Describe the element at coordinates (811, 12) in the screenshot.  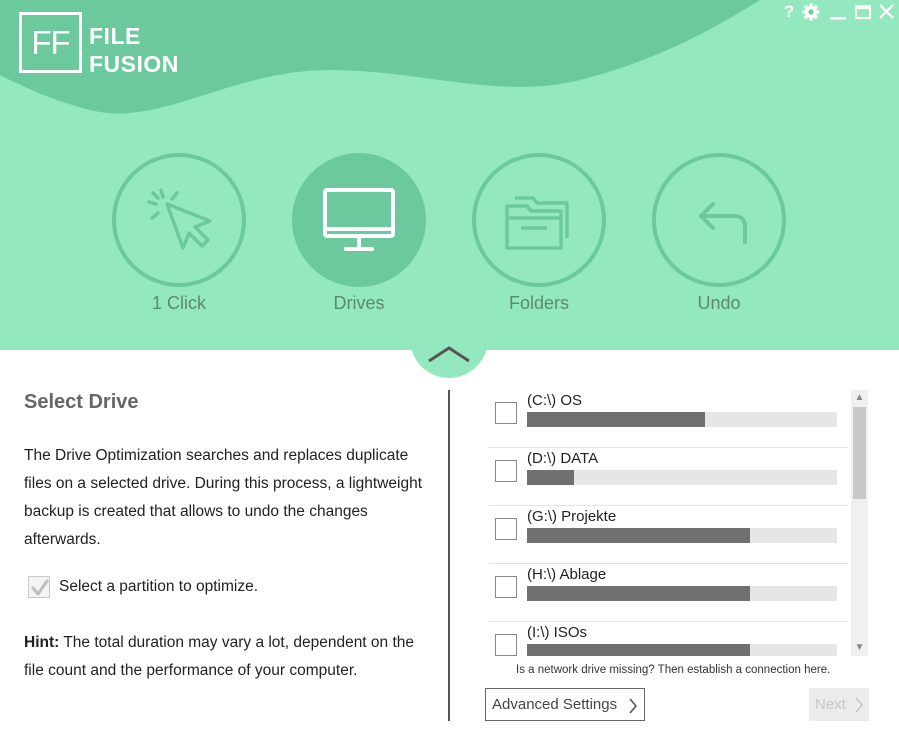
I see `gear-icon` at that location.